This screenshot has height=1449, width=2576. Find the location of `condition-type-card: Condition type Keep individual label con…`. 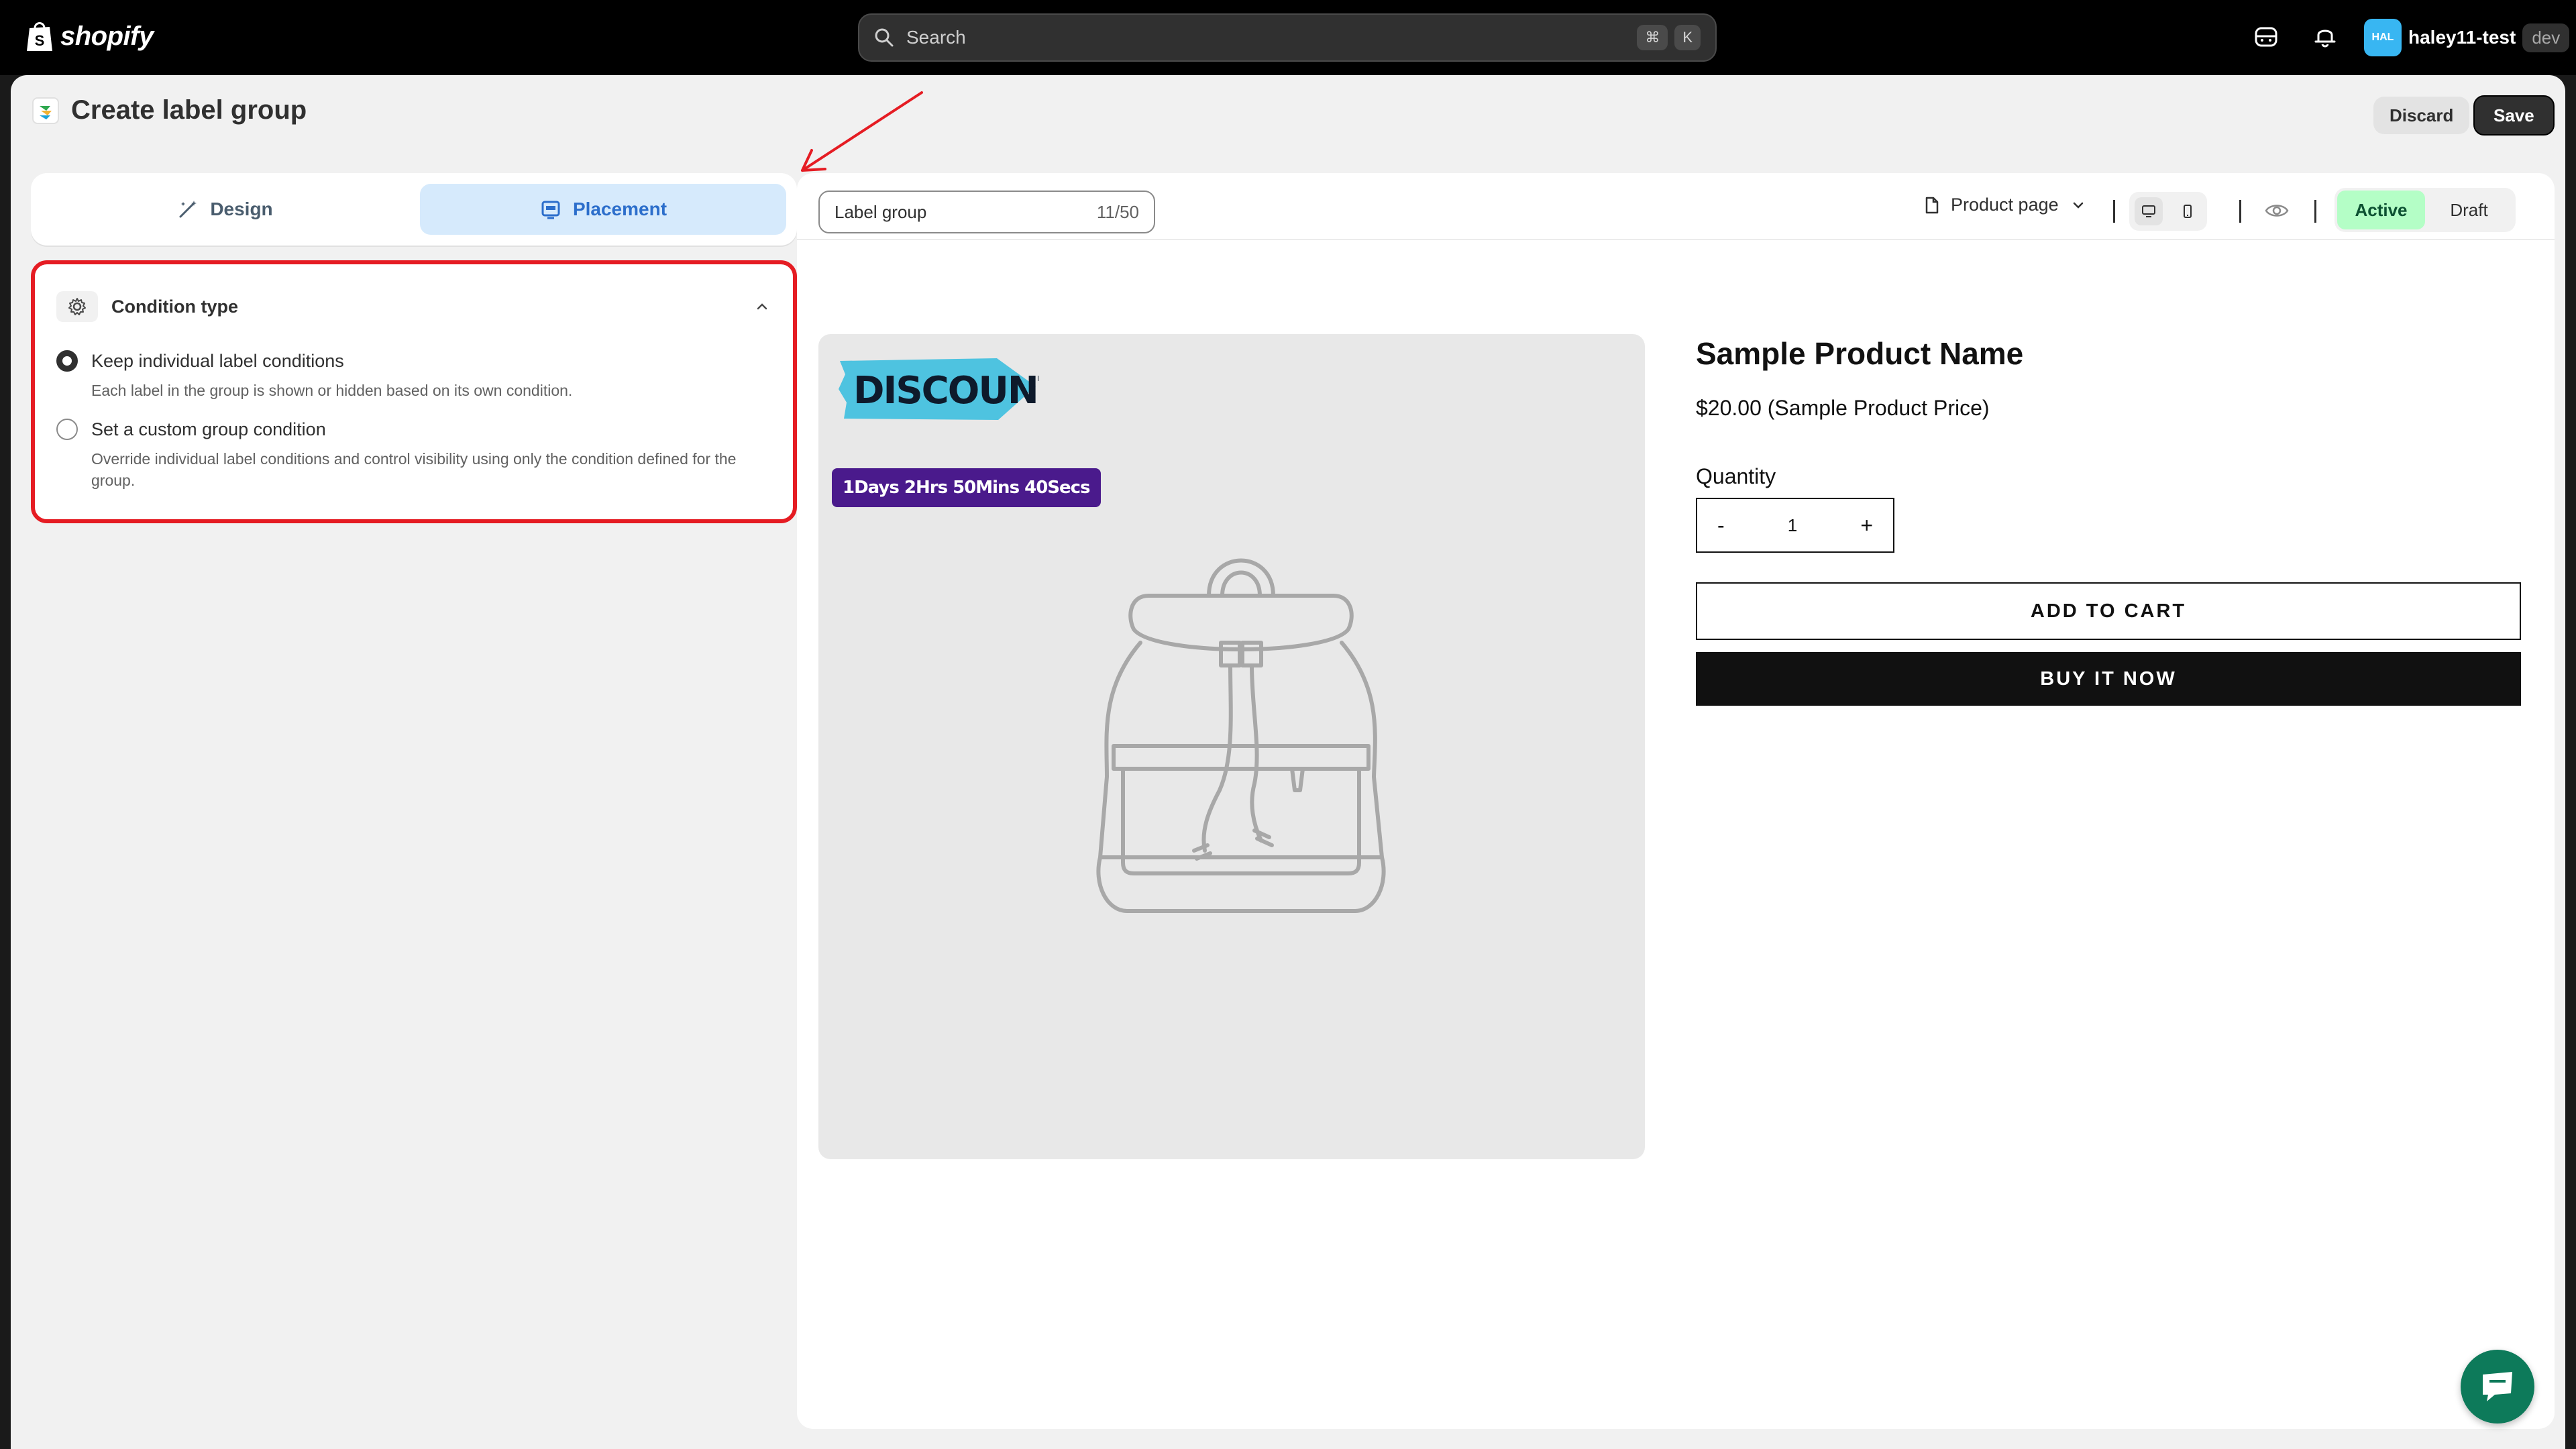

condition-type-card: Condition type Keep individual label con… is located at coordinates (414, 391).